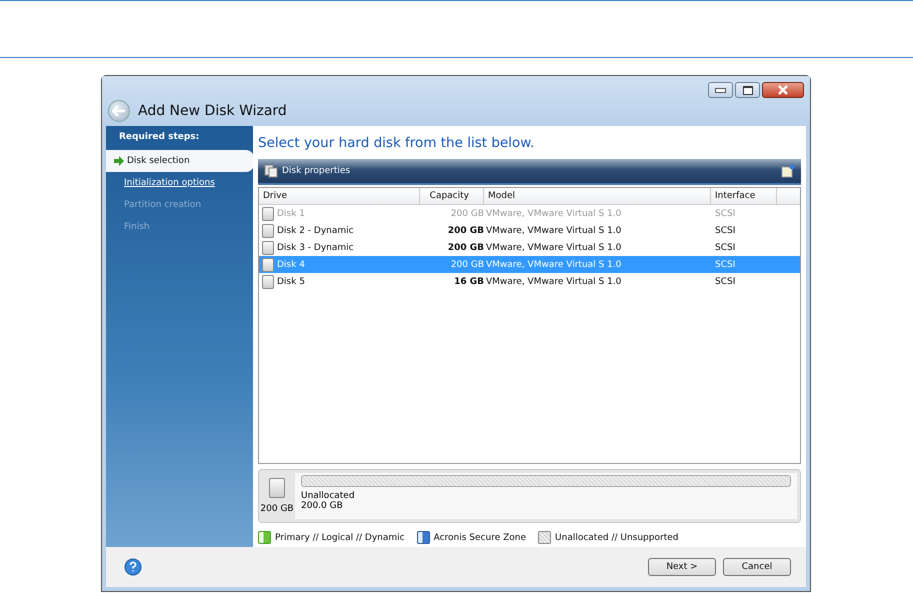 The height and width of the screenshot is (593, 913). Describe the element at coordinates (468, 281) in the screenshot. I see `table-cell-text: 16 GB` at that location.